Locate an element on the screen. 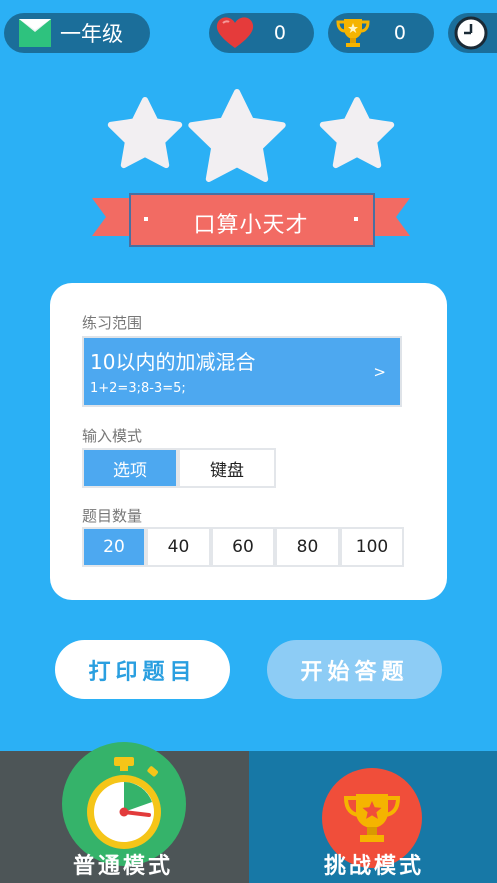 This screenshot has height=883, width=497. practice-range-title: 10以内的加减混合 is located at coordinates (173, 362).